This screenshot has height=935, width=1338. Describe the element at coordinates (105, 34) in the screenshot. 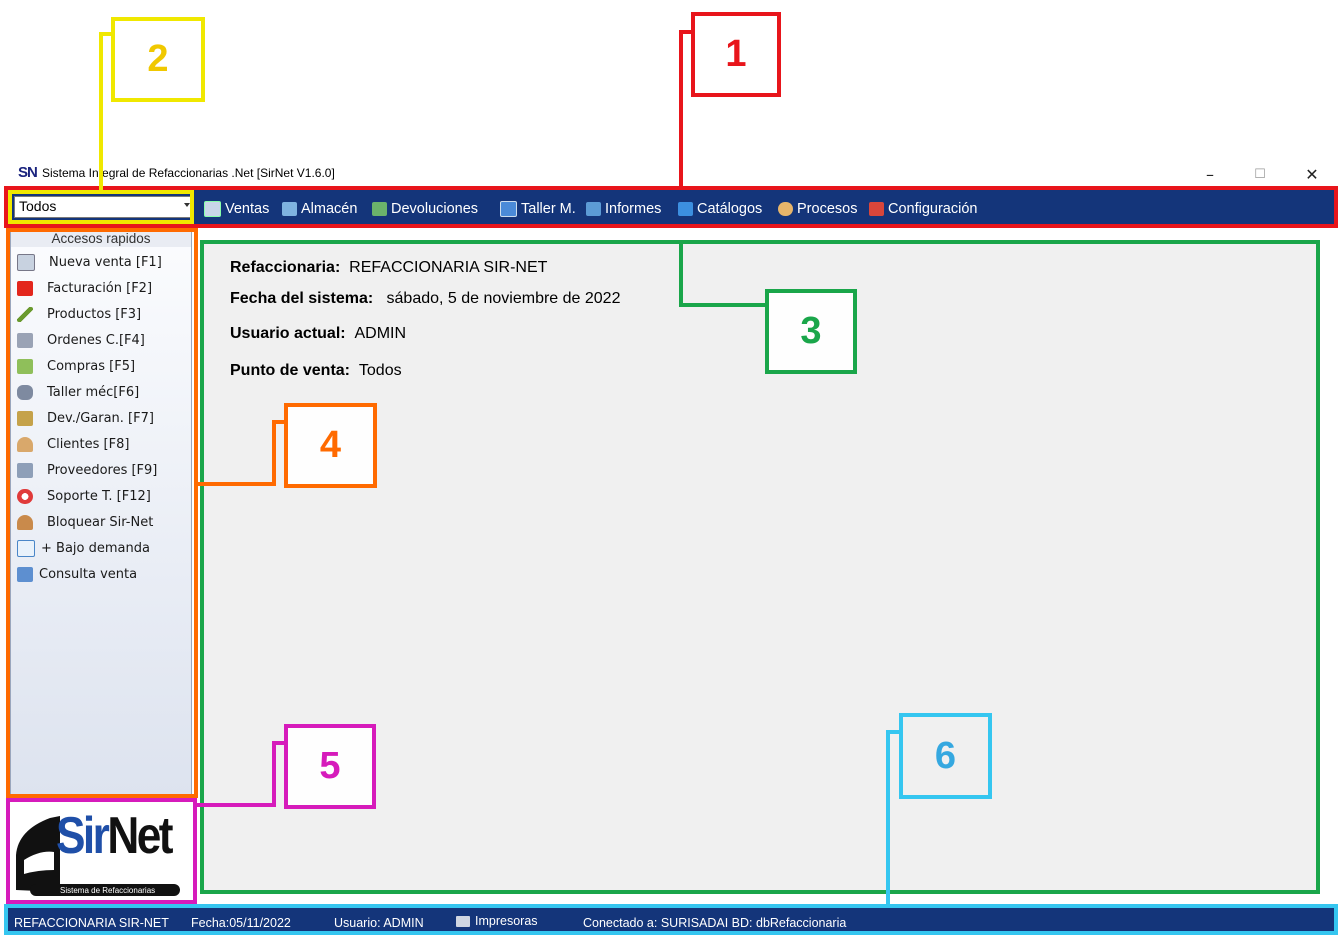

I see `annotation-leader-2-tick` at that location.